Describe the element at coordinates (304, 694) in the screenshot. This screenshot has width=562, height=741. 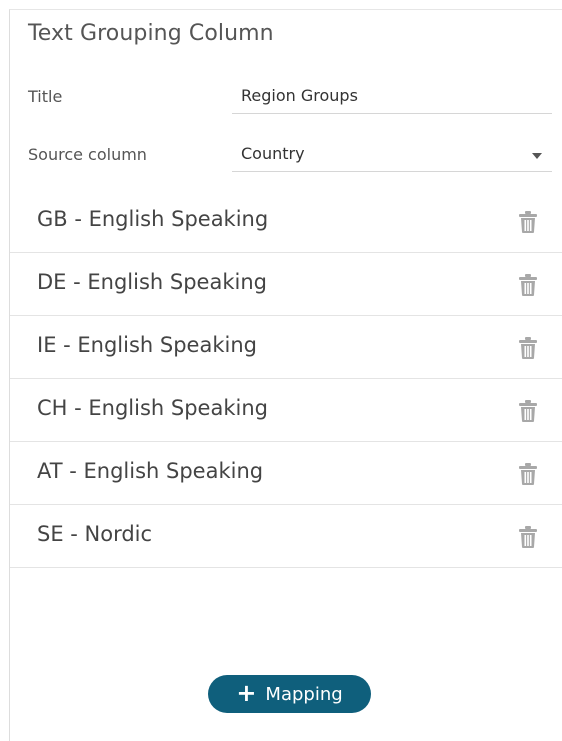
I see `add-mapping-label: Mapping` at that location.